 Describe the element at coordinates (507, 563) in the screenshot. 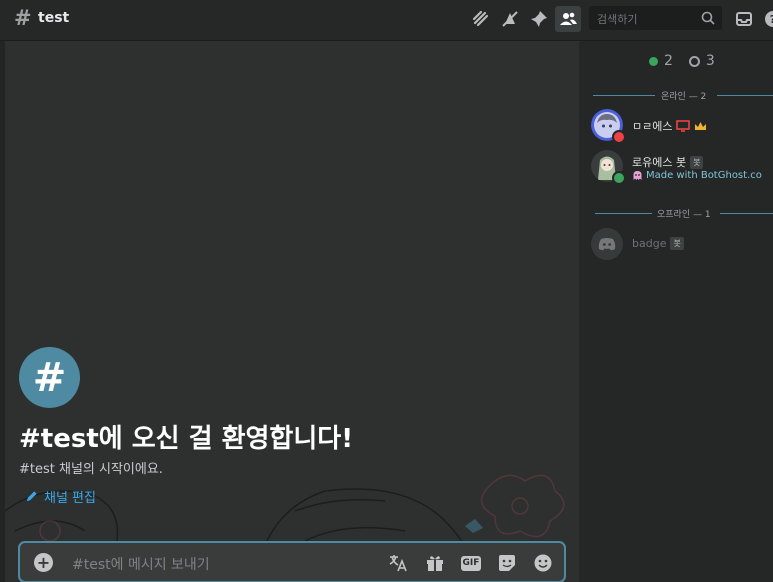

I see `sticker-icon` at that location.